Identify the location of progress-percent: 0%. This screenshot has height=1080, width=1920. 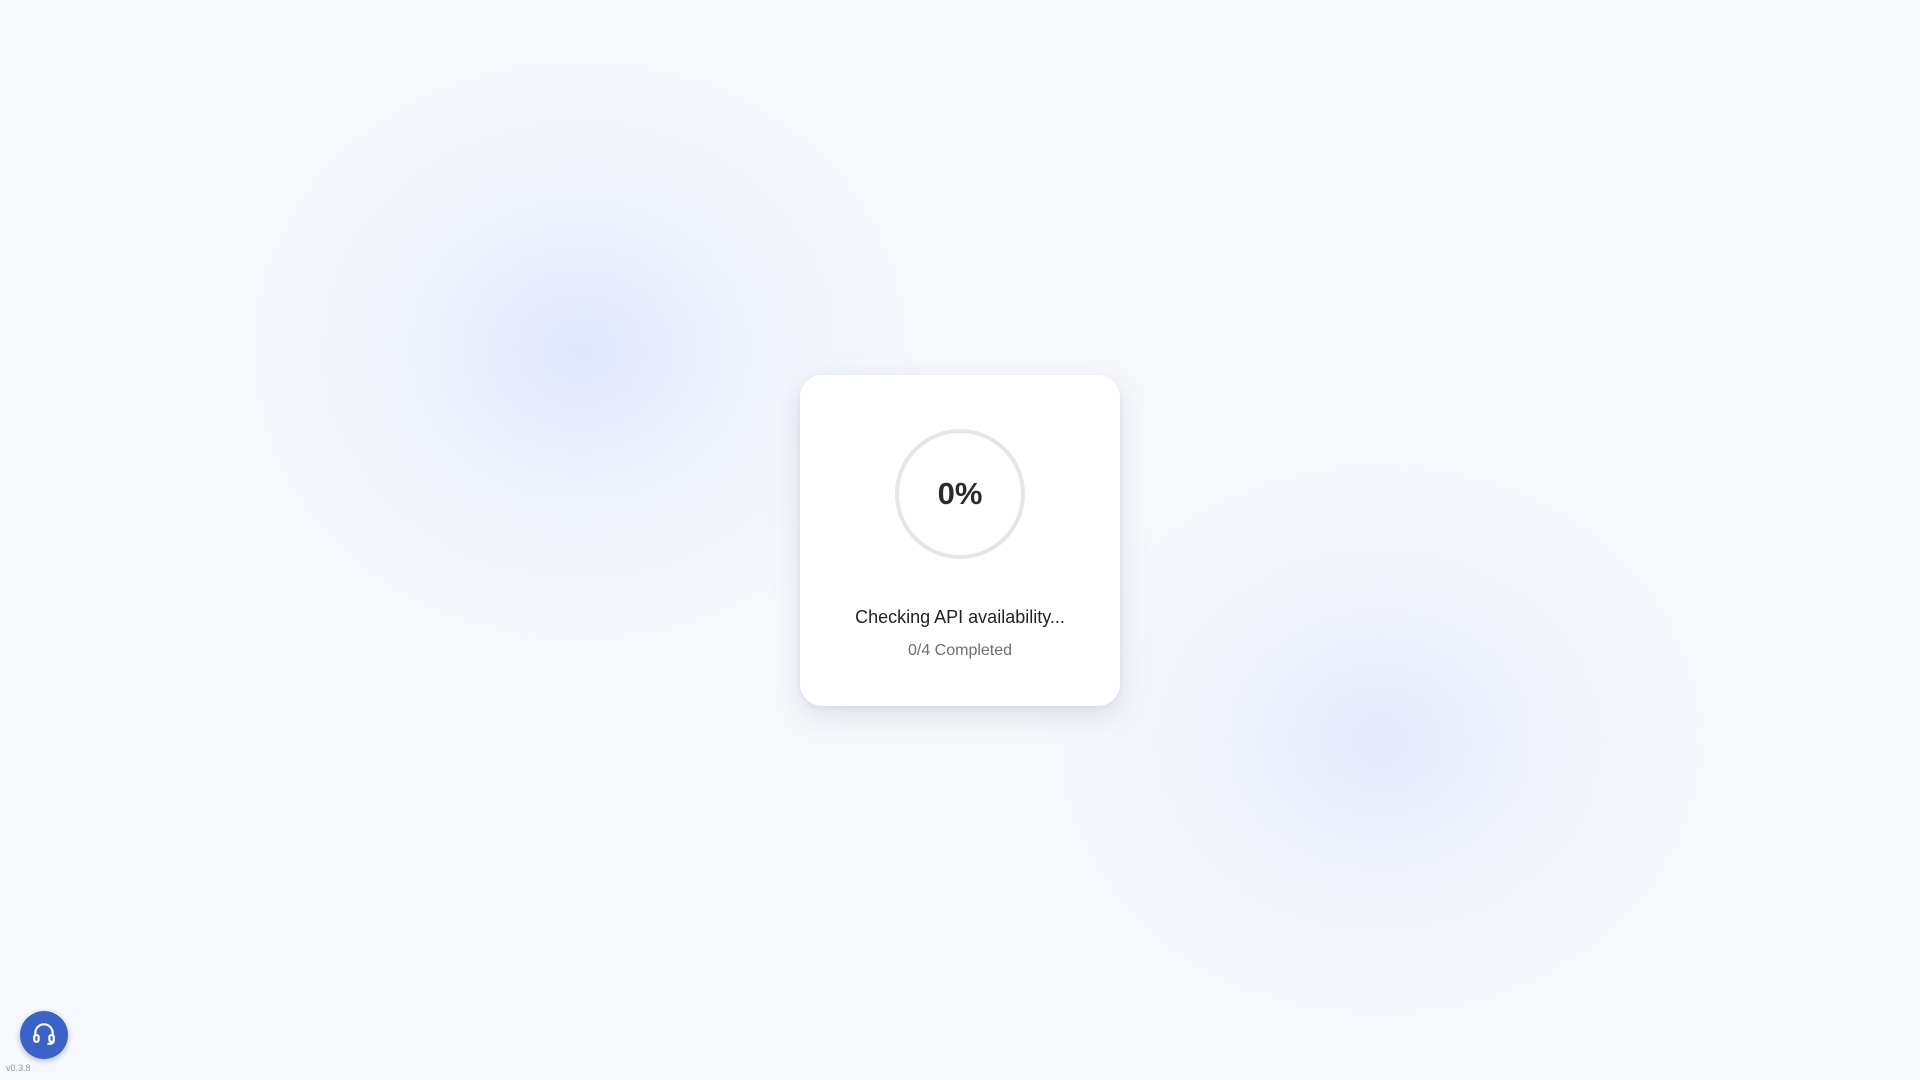
(960, 493).